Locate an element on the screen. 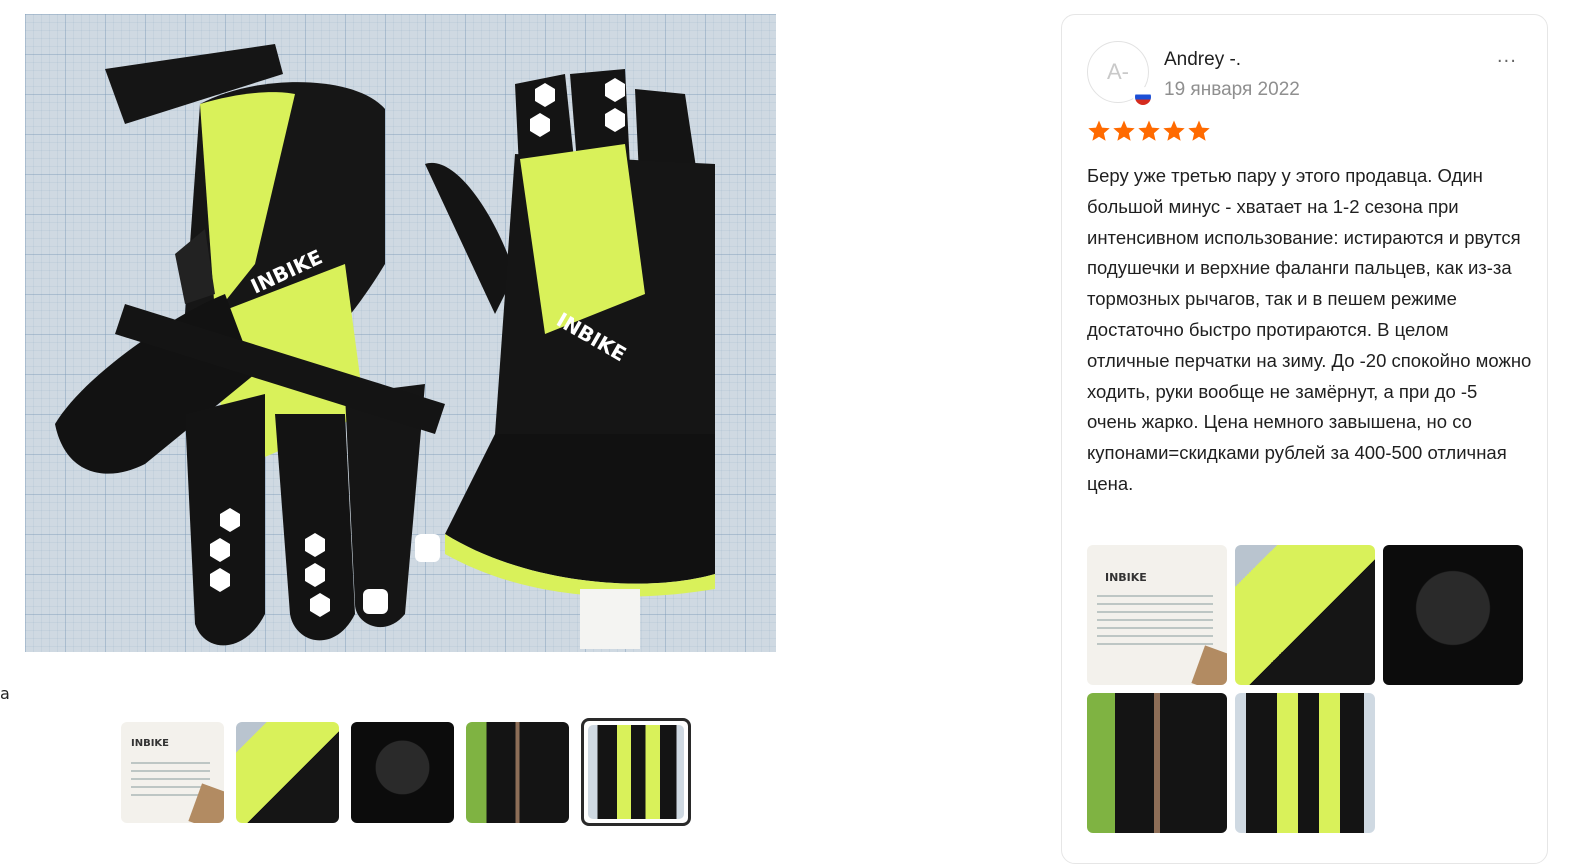 The image size is (1596, 864). thumbnail-glove-closeup-photo is located at coordinates (287, 772).